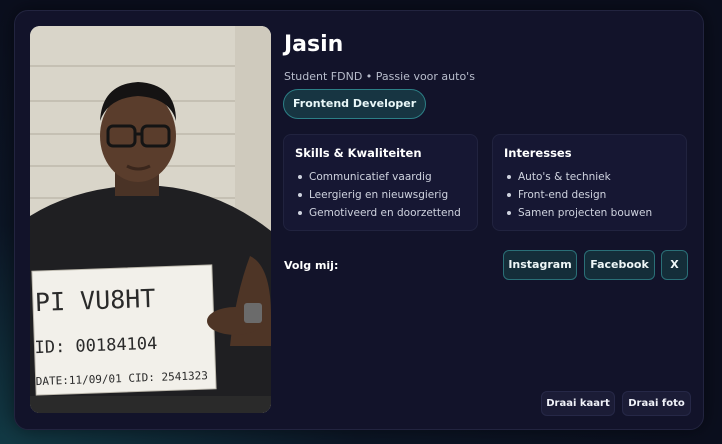 This screenshot has height=444, width=722. I want to click on facebook-button: Facebook, so click(619, 265).